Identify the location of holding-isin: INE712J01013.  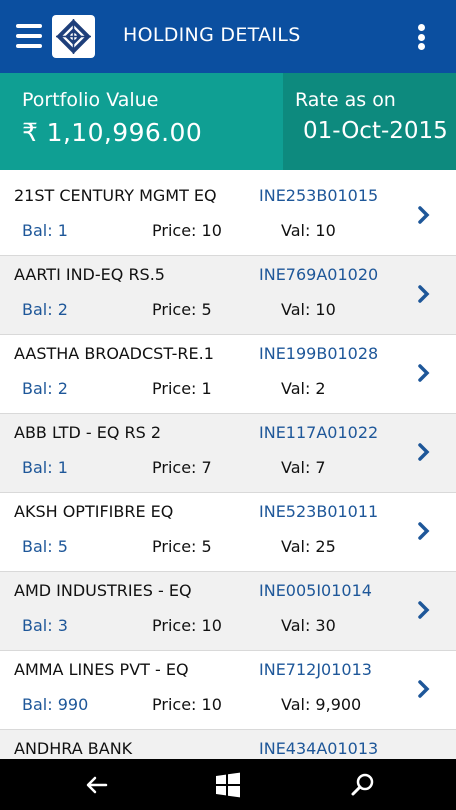
(315, 669).